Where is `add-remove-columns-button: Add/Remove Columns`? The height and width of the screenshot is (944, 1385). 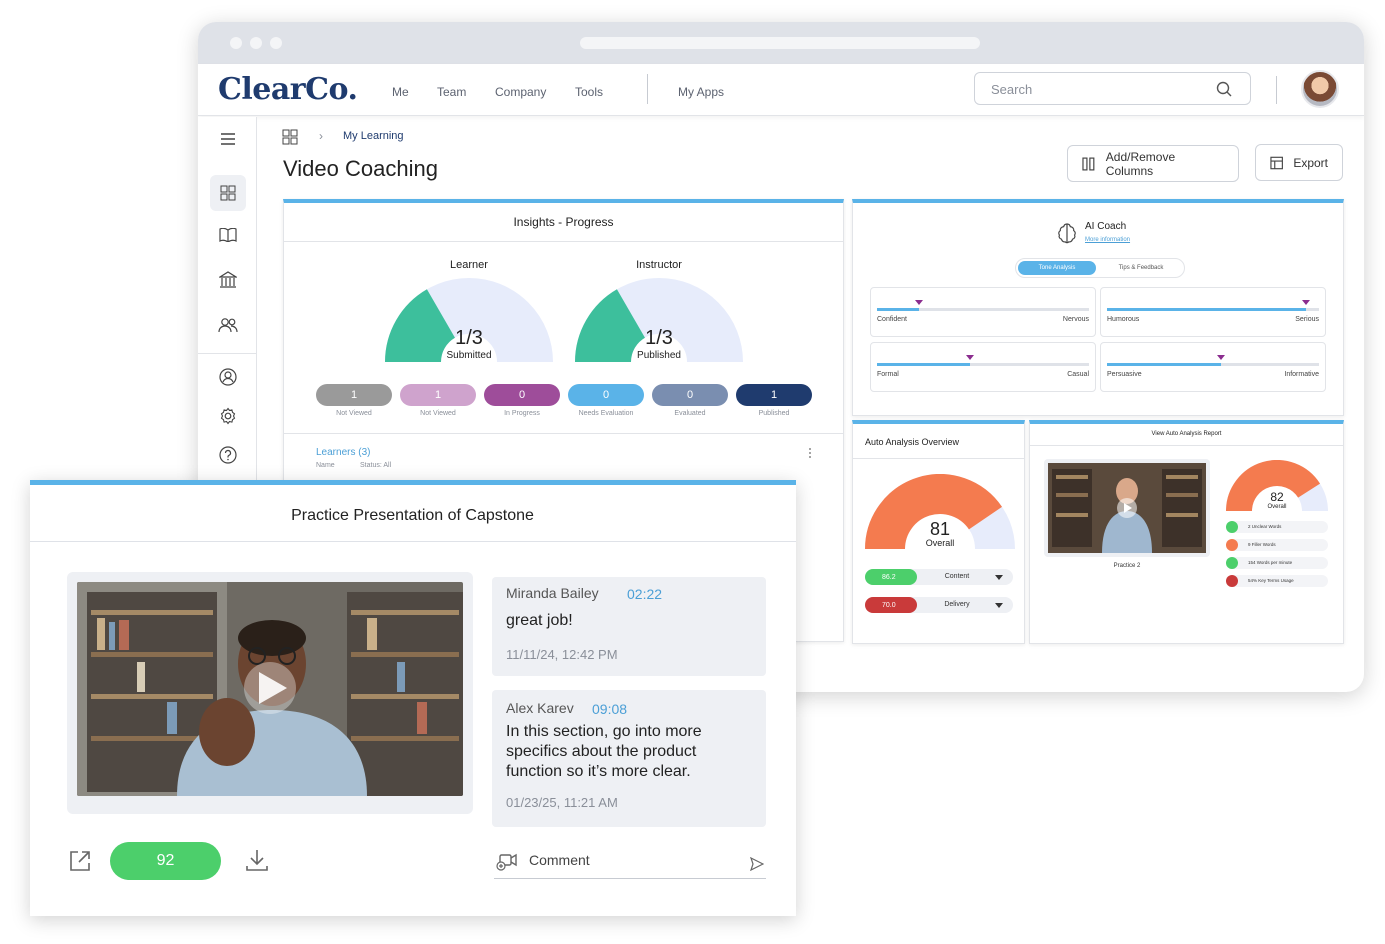 add-remove-columns-button: Add/Remove Columns is located at coordinates (1153, 163).